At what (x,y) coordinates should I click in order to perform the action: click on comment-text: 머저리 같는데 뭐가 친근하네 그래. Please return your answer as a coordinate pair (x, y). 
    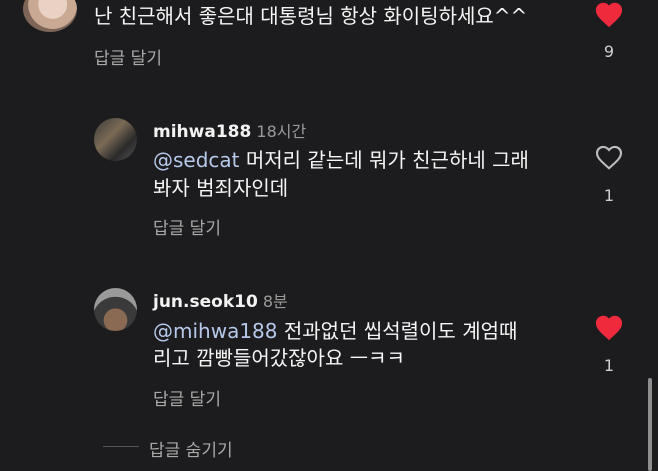
    Looking at the image, I should click on (384, 160).